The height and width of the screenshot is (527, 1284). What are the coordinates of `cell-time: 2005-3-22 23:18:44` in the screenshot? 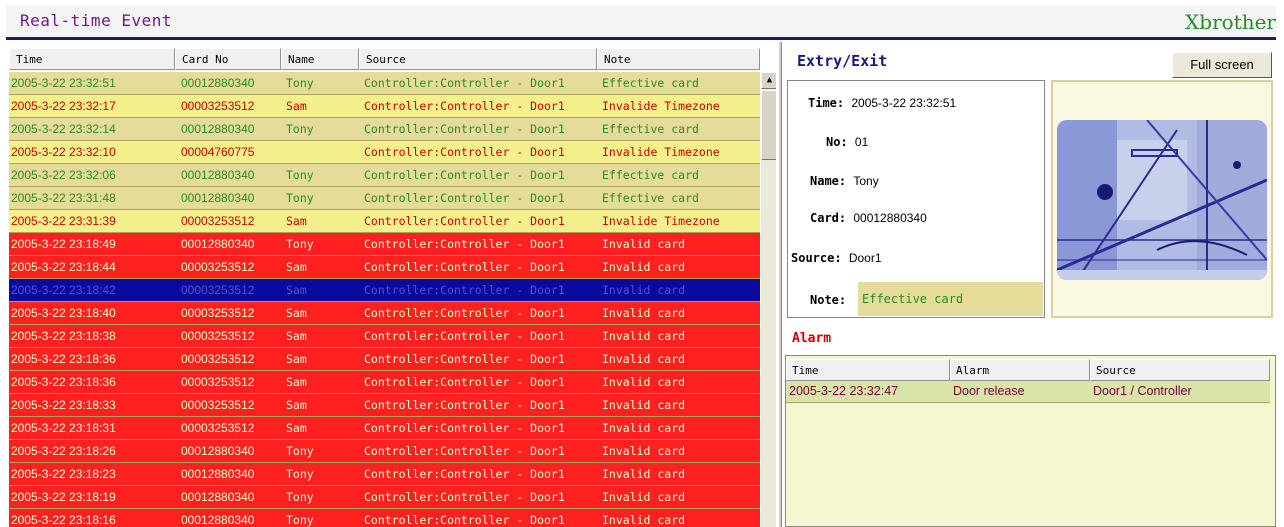 It's located at (63, 267).